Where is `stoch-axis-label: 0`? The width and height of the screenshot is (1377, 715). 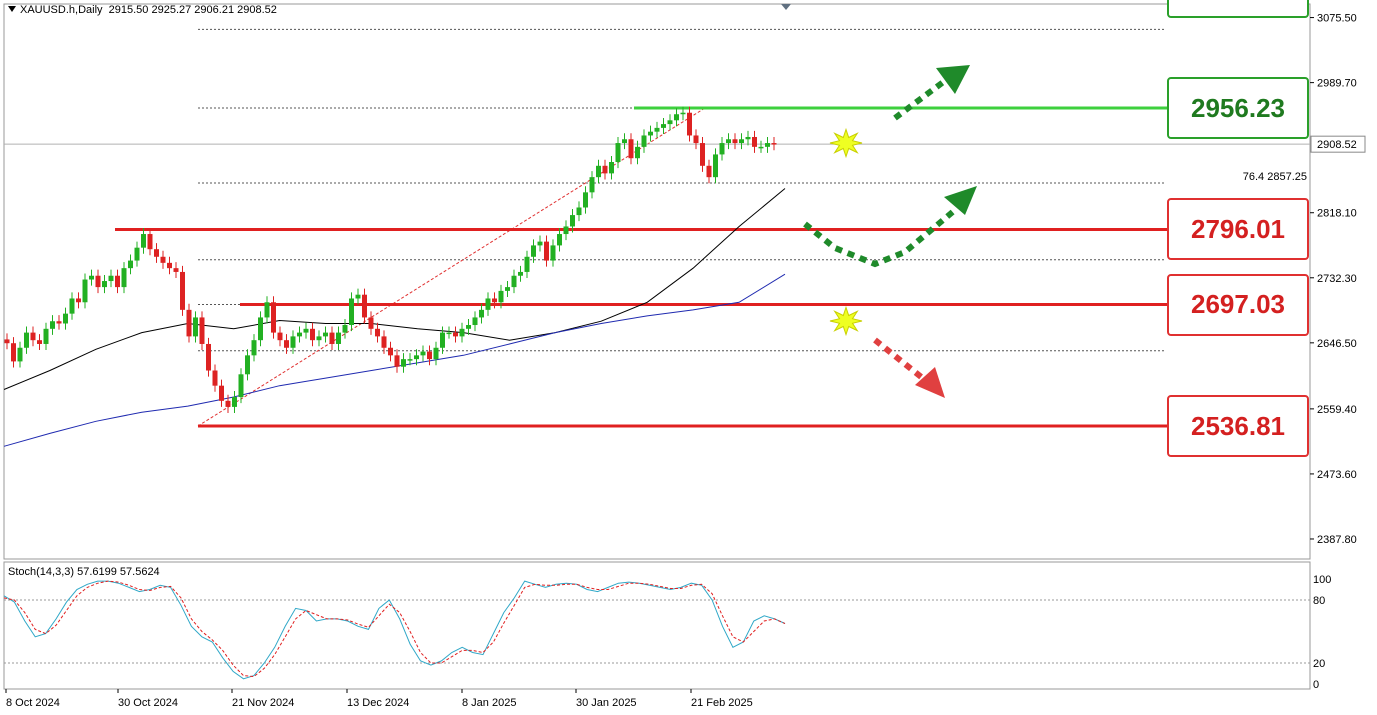
stoch-axis-label: 0 is located at coordinates (1316, 685).